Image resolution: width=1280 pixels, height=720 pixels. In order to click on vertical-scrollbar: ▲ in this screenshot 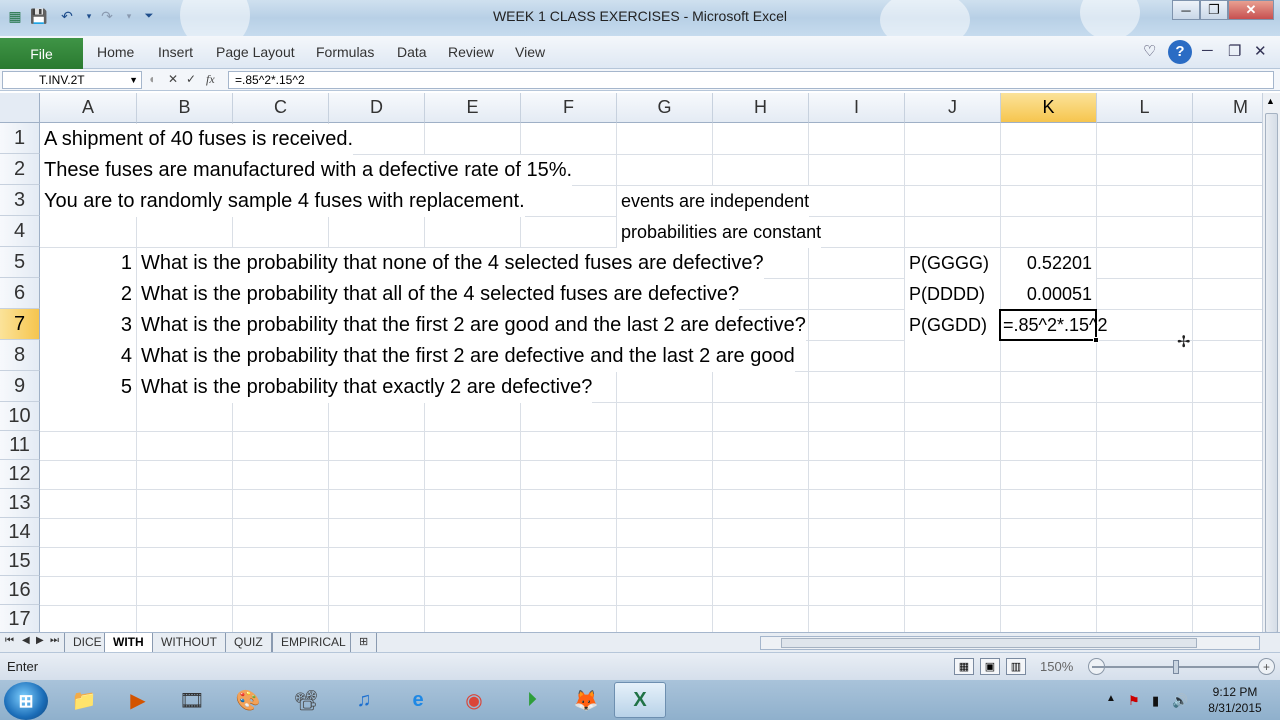, I will do `click(1271, 363)`.